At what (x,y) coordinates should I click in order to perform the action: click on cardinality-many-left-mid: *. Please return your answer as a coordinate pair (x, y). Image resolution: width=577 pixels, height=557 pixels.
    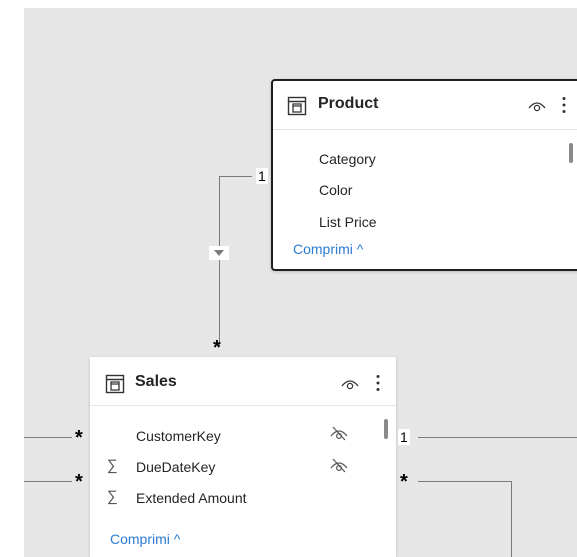
    Looking at the image, I should click on (79, 482).